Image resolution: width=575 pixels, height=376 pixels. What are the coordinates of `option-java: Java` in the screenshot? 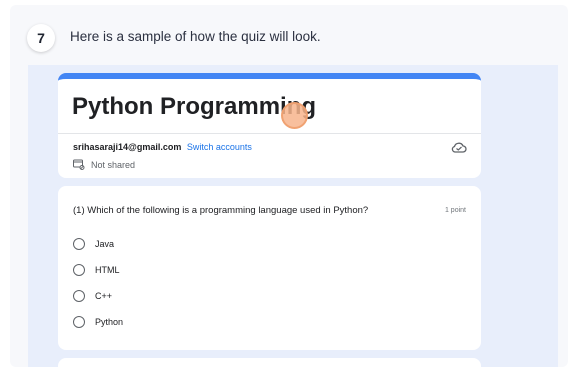 It's located at (93, 244).